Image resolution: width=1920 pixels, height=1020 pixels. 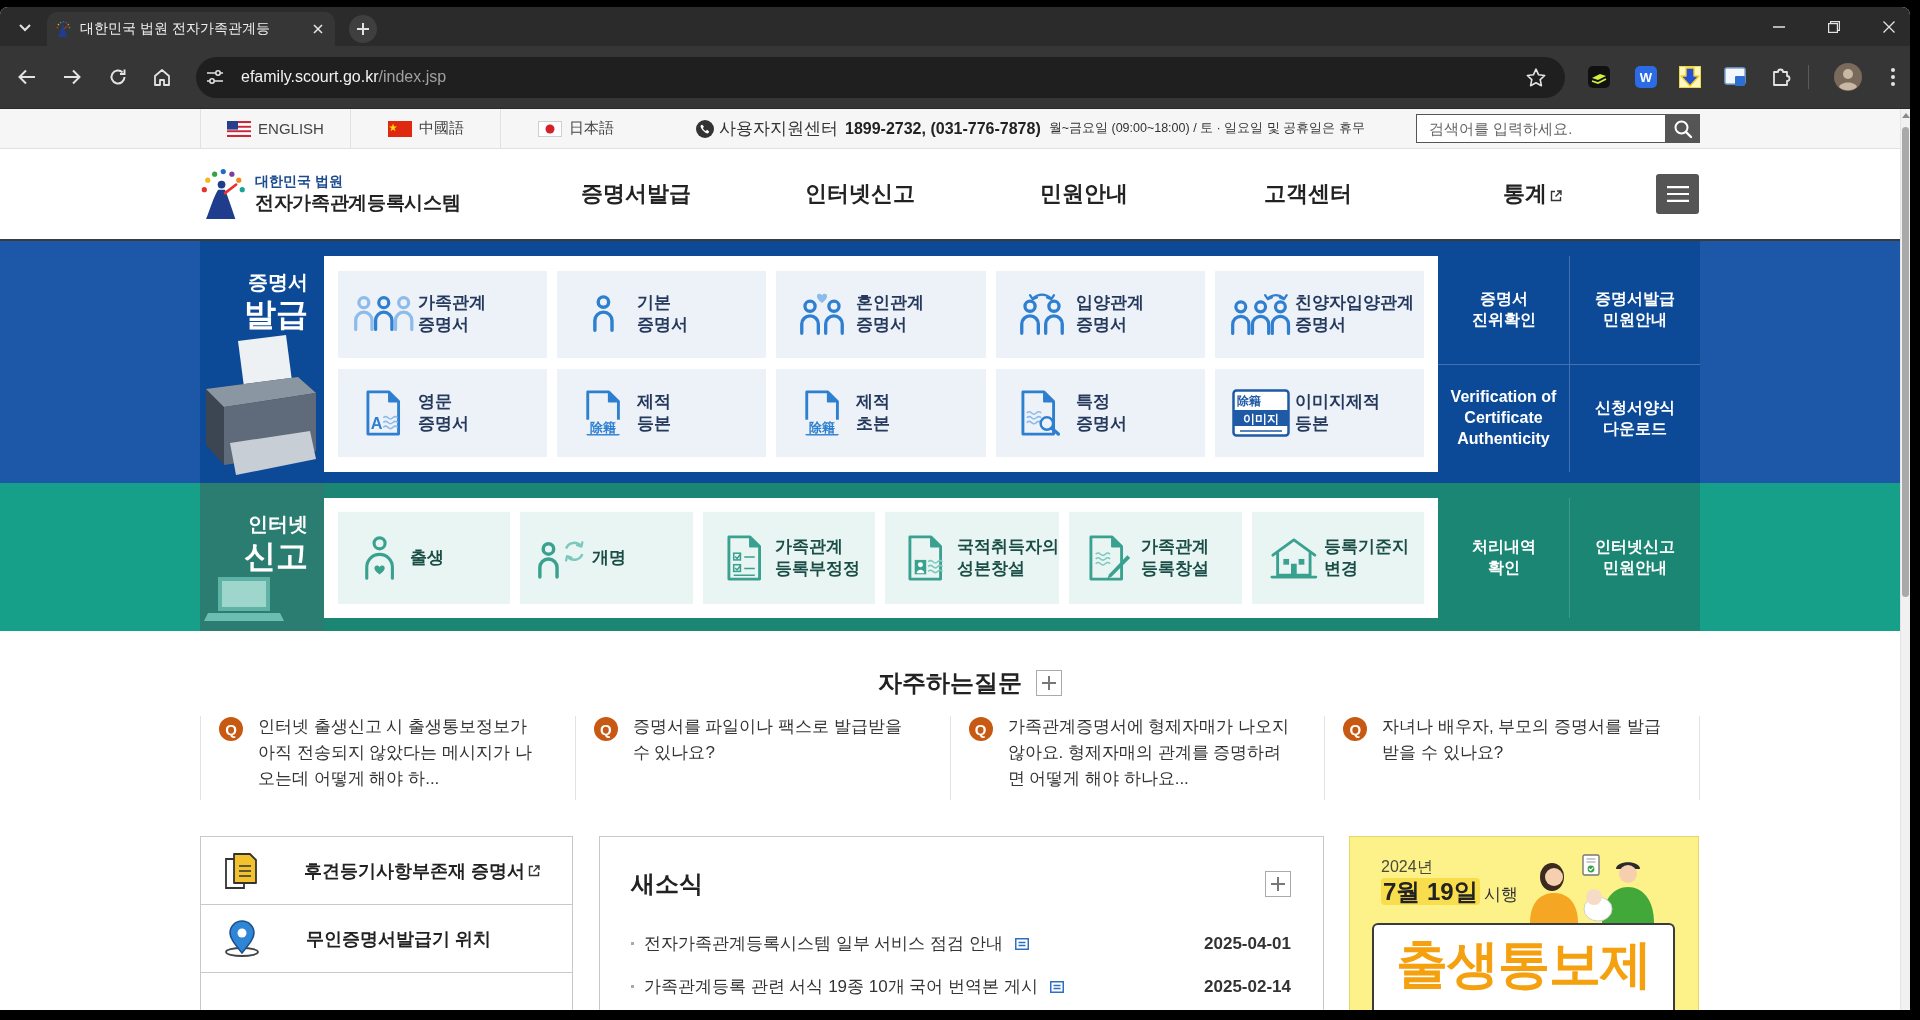 I want to click on search-icon, so click(x=1682, y=128).